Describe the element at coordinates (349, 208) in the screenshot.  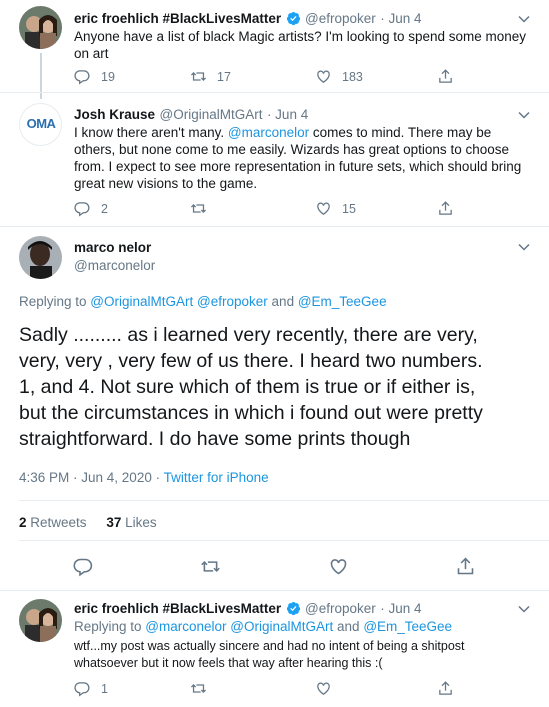
I see `like-count: 15` at that location.